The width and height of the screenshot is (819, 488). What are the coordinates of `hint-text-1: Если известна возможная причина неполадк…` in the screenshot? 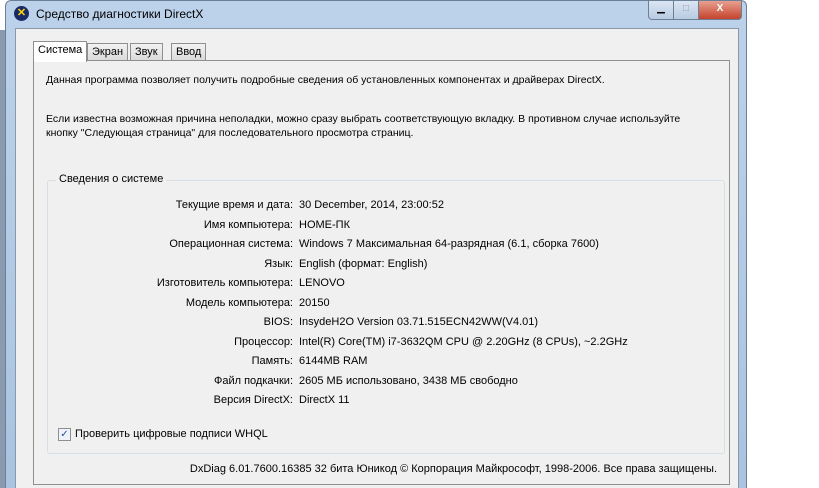 It's located at (363, 119).